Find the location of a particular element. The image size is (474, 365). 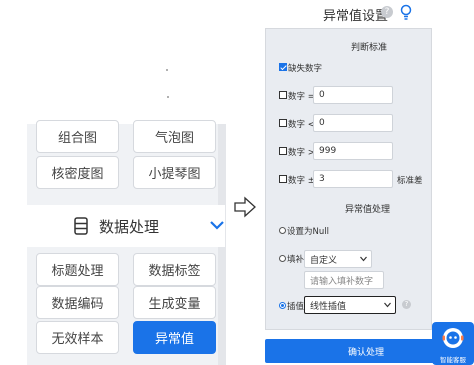

outlier-processing-title: 异常值处理 is located at coordinates (368, 210).